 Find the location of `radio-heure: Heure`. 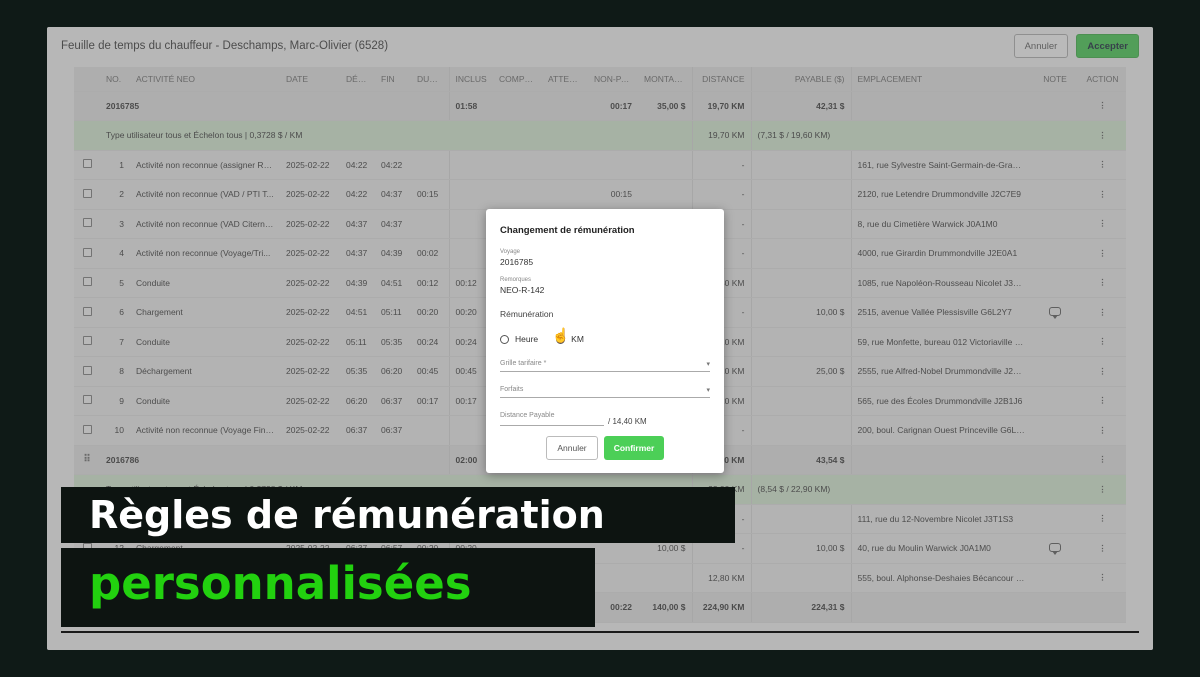

radio-heure: Heure is located at coordinates (519, 339).